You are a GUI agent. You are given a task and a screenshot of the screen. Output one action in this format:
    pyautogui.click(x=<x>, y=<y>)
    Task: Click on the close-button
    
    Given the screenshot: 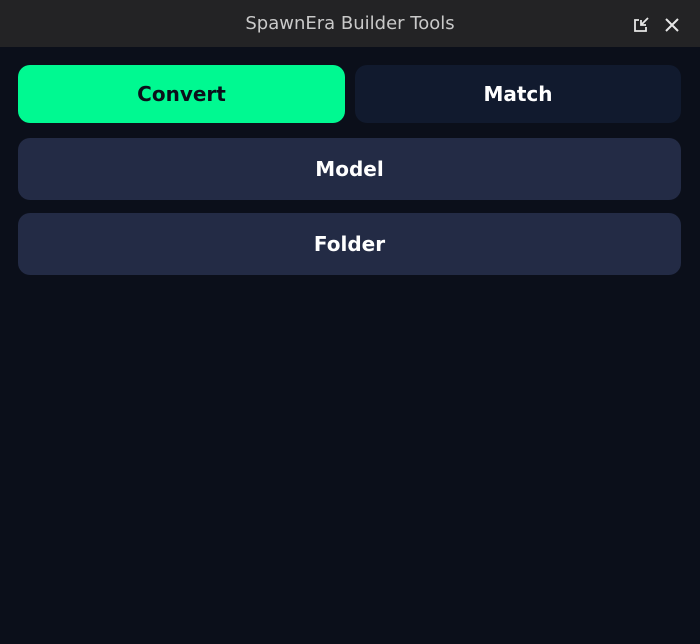 What is the action you would take?
    pyautogui.click(x=672, y=25)
    